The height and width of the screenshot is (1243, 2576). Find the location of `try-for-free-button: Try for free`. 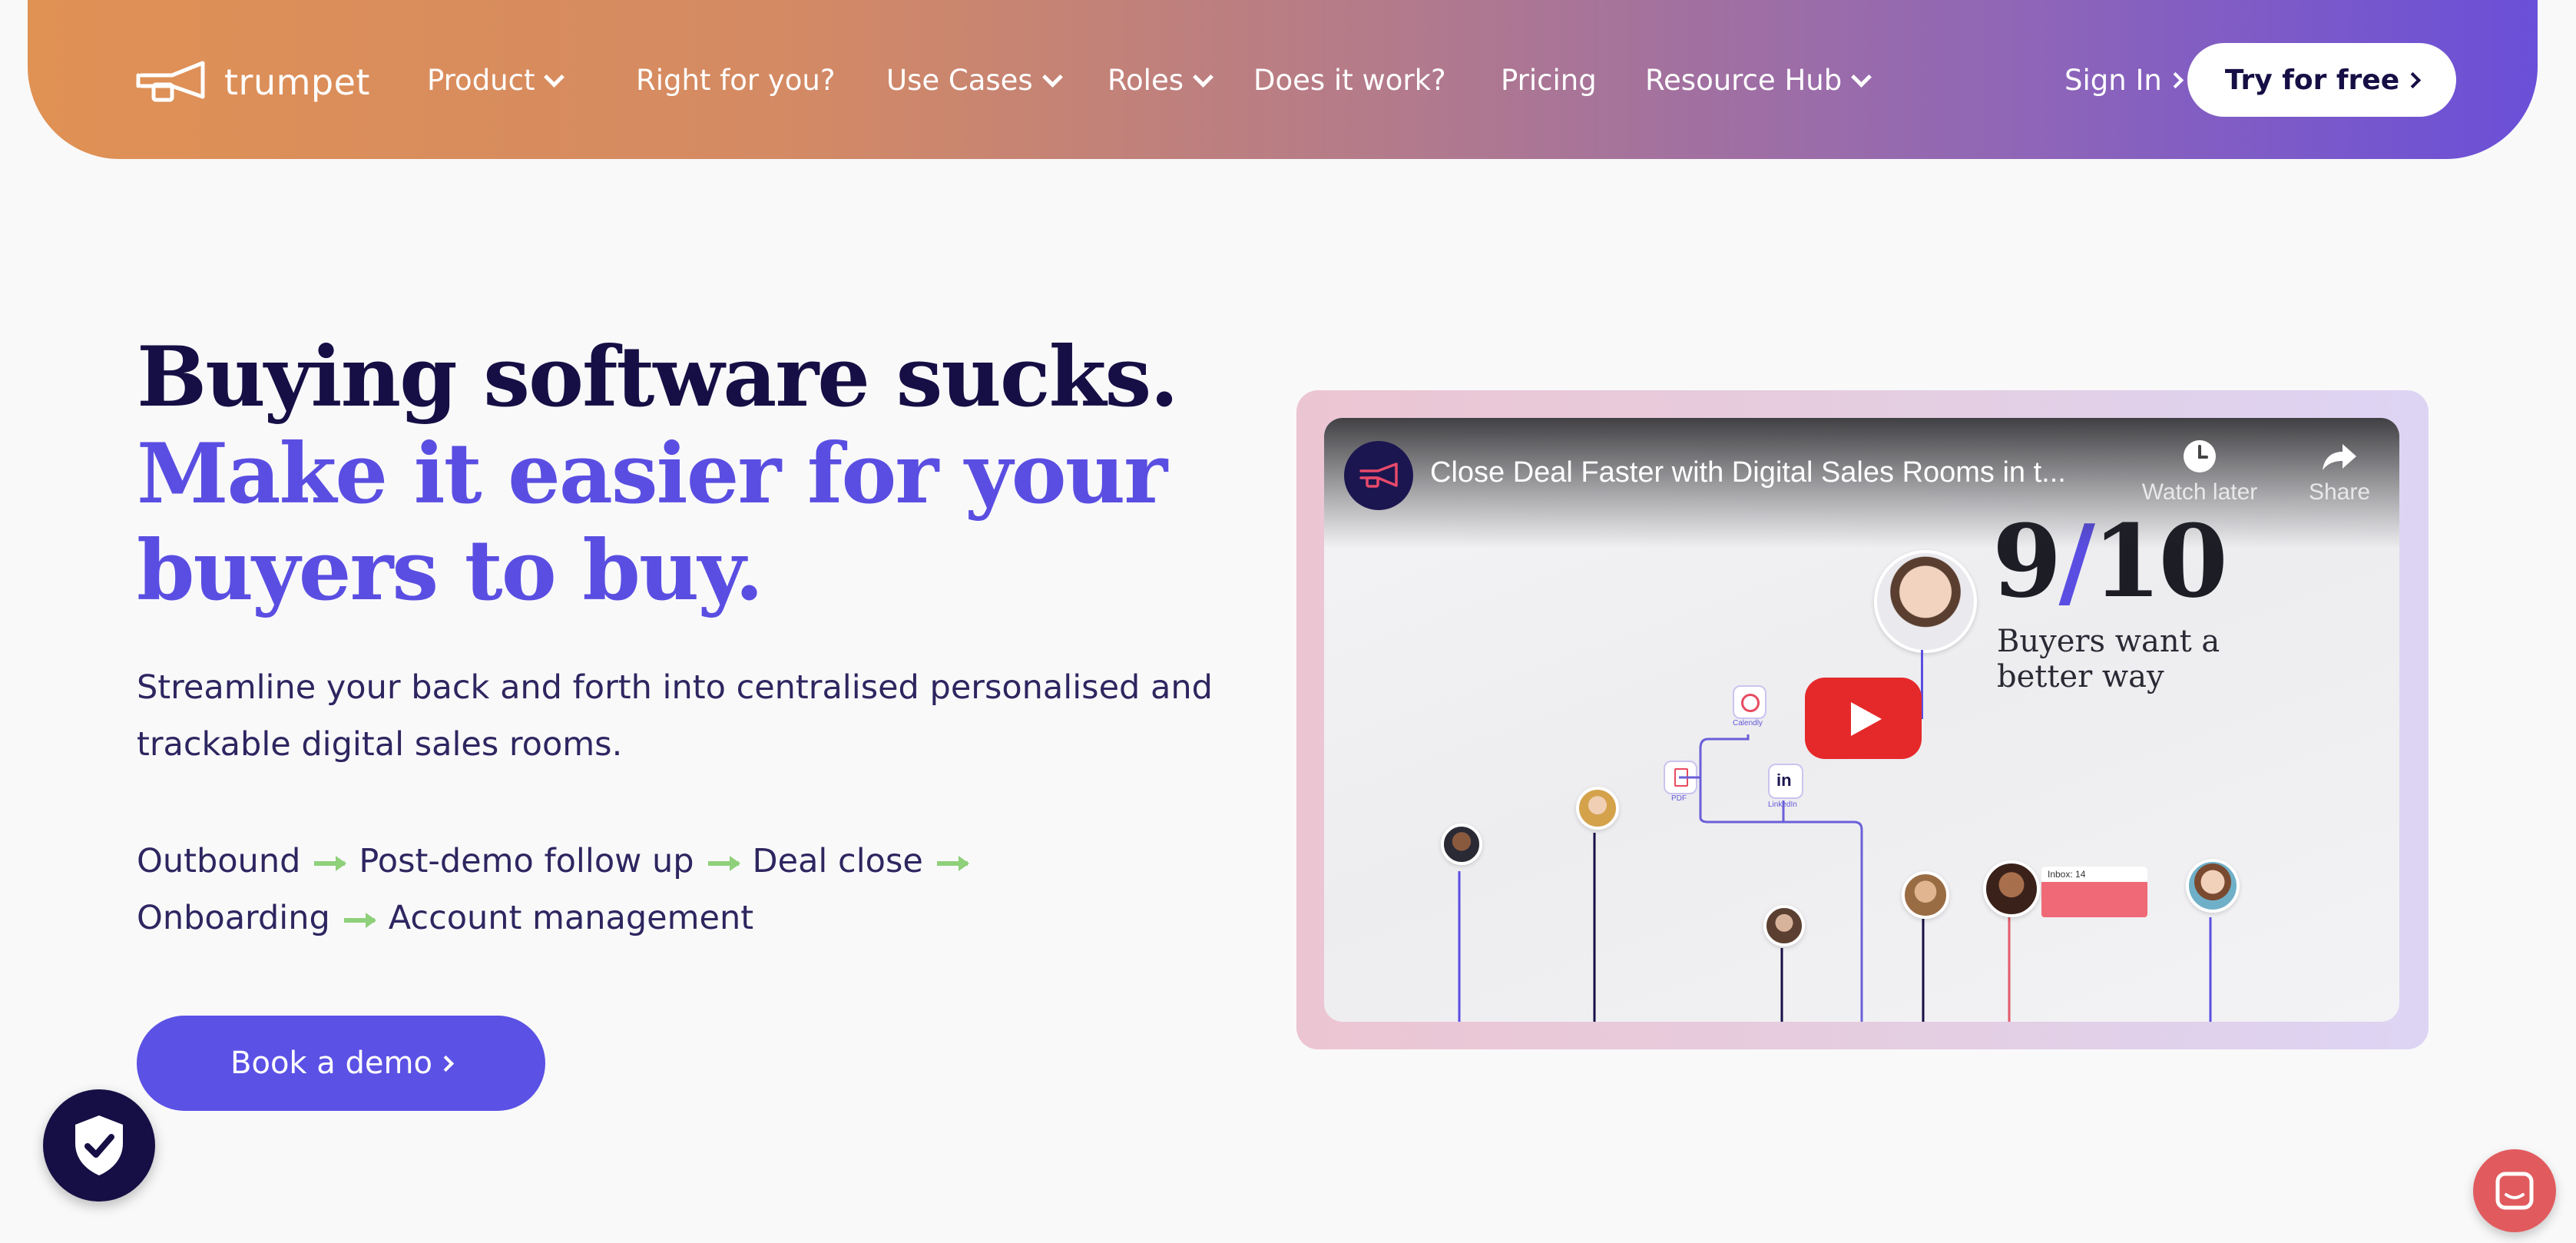

try-for-free-button: Try for free is located at coordinates (2321, 80).